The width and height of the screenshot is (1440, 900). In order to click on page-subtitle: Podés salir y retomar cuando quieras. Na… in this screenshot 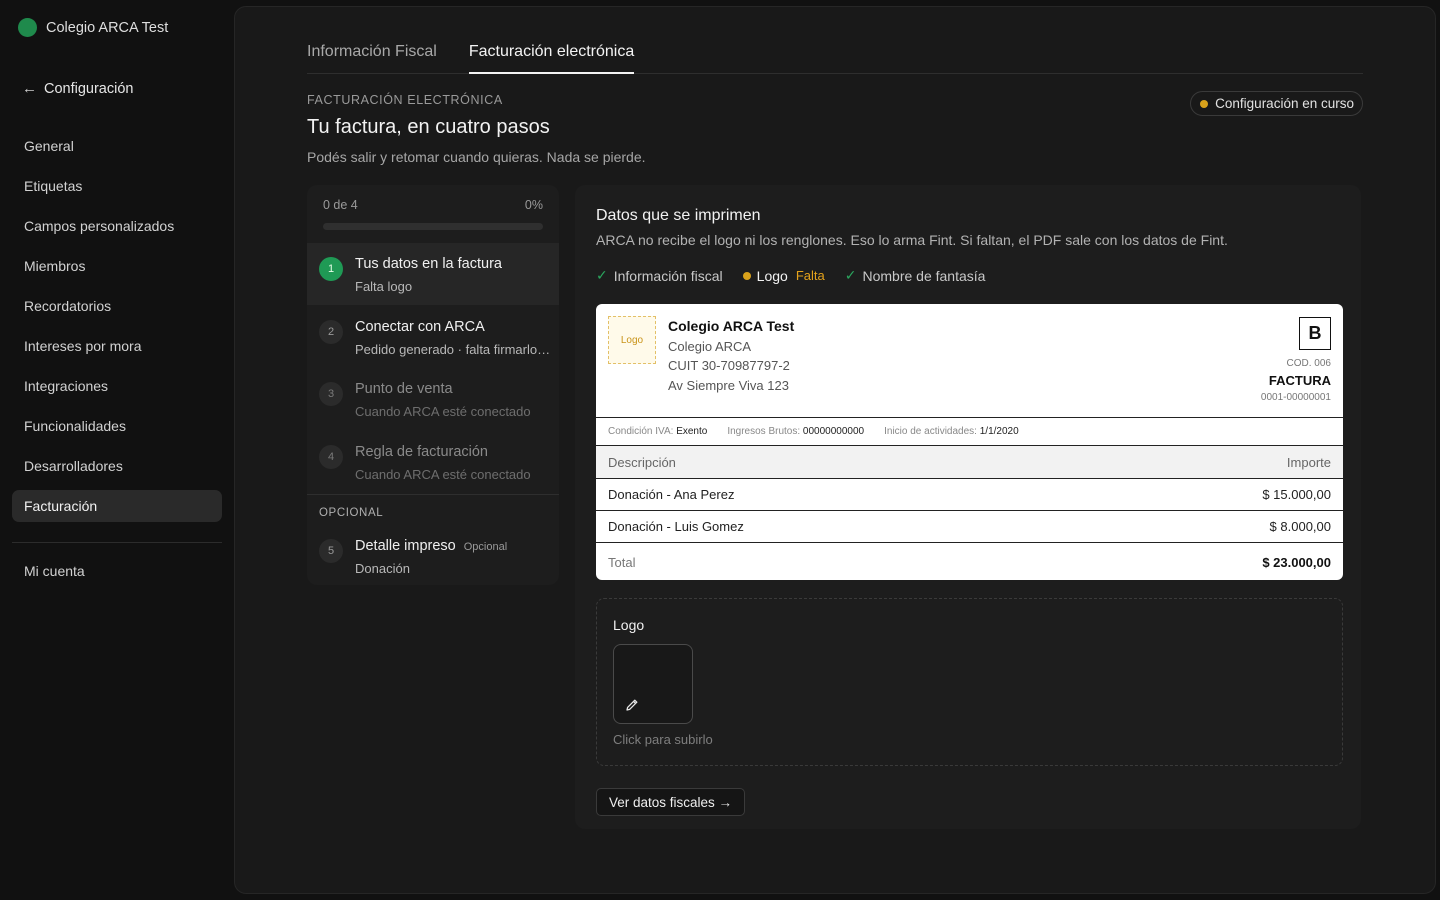, I will do `click(476, 157)`.